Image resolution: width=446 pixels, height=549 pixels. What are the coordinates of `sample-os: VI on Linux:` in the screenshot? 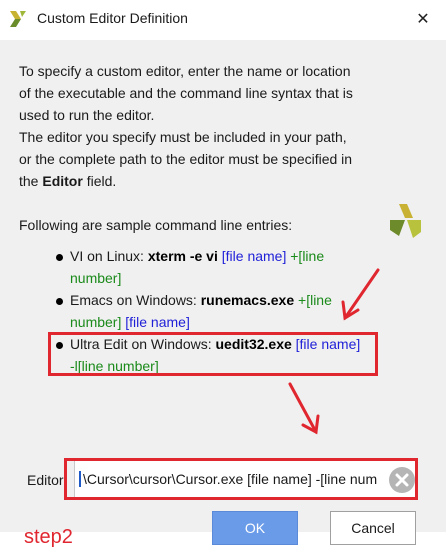 It's located at (109, 256).